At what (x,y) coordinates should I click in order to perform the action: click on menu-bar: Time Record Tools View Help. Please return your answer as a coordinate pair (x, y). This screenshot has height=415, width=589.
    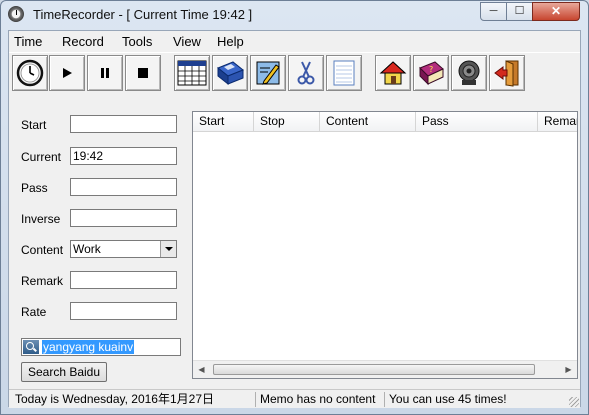
    Looking at the image, I should click on (294, 41).